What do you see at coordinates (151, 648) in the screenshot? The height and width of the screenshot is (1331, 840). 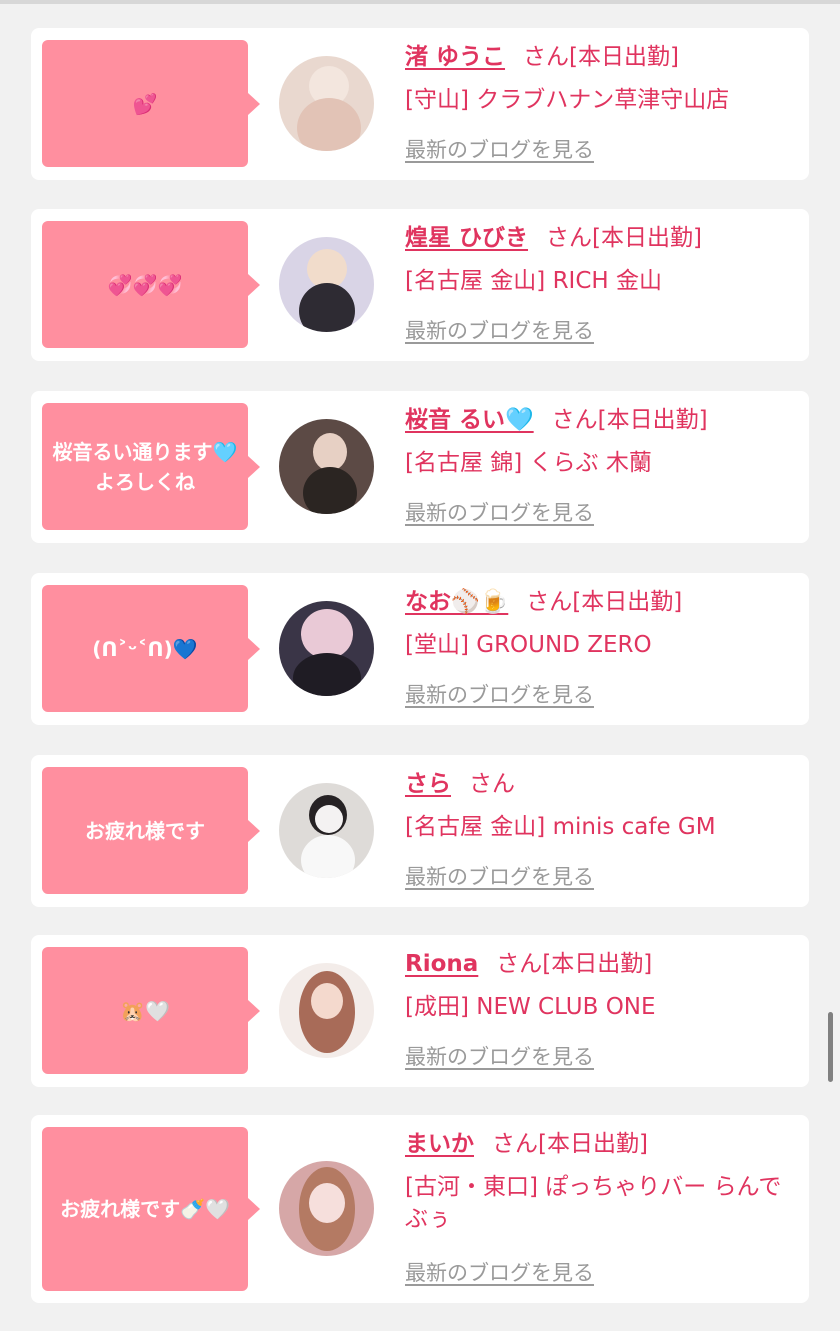 I see `message-bubble: (ᑎ˃ᵕ˂ᑎ)💙` at bounding box center [151, 648].